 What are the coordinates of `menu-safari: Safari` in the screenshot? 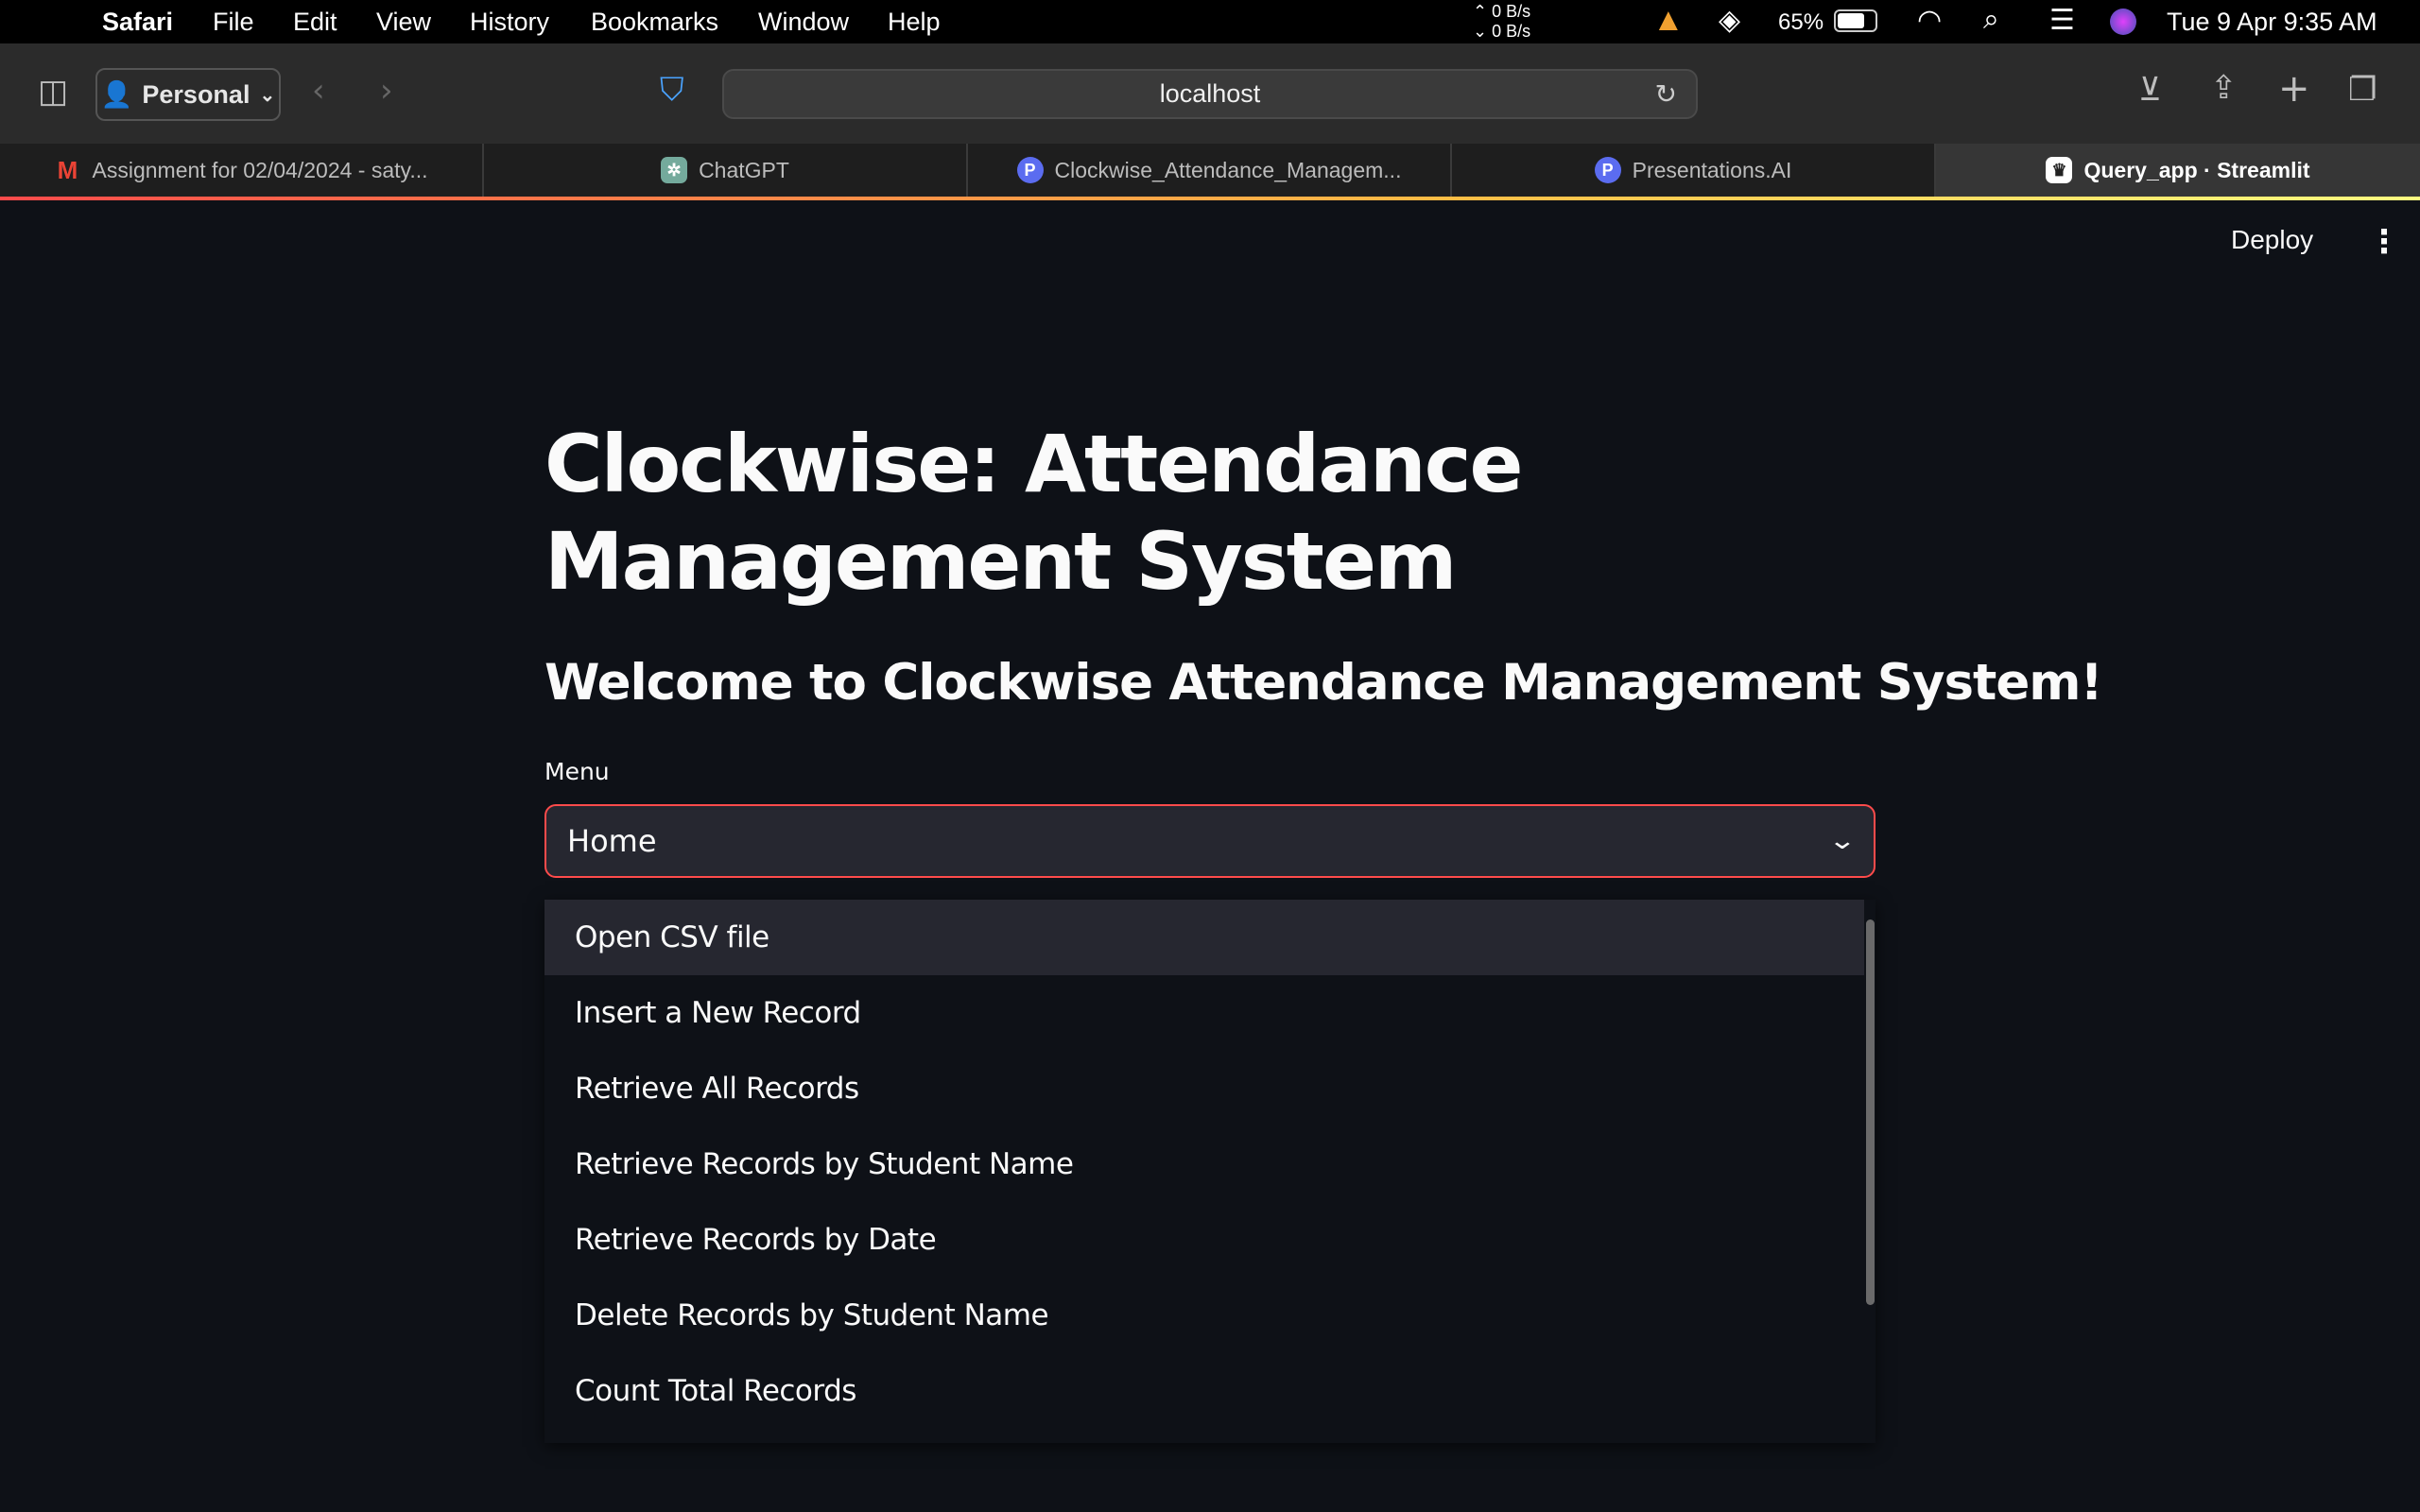 It's located at (137, 22).